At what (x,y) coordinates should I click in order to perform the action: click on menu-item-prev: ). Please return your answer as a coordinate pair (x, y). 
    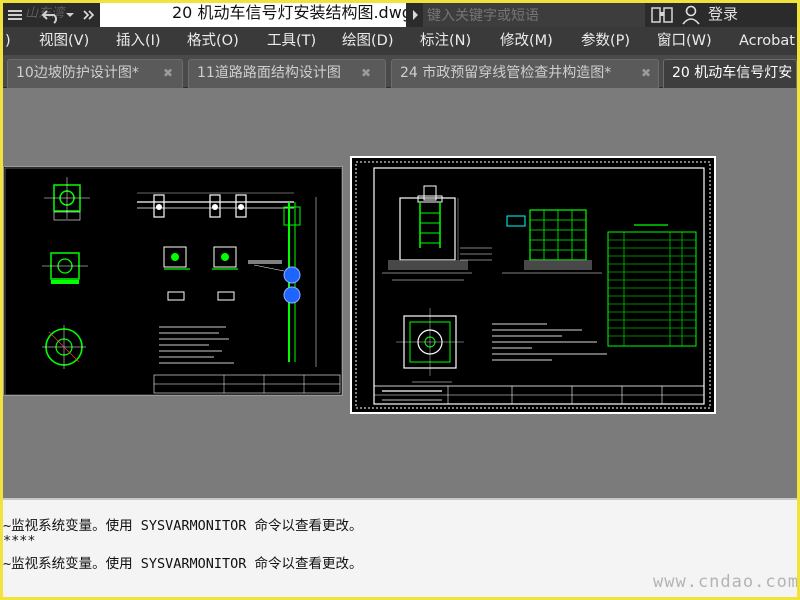
    Looking at the image, I should click on (8, 41).